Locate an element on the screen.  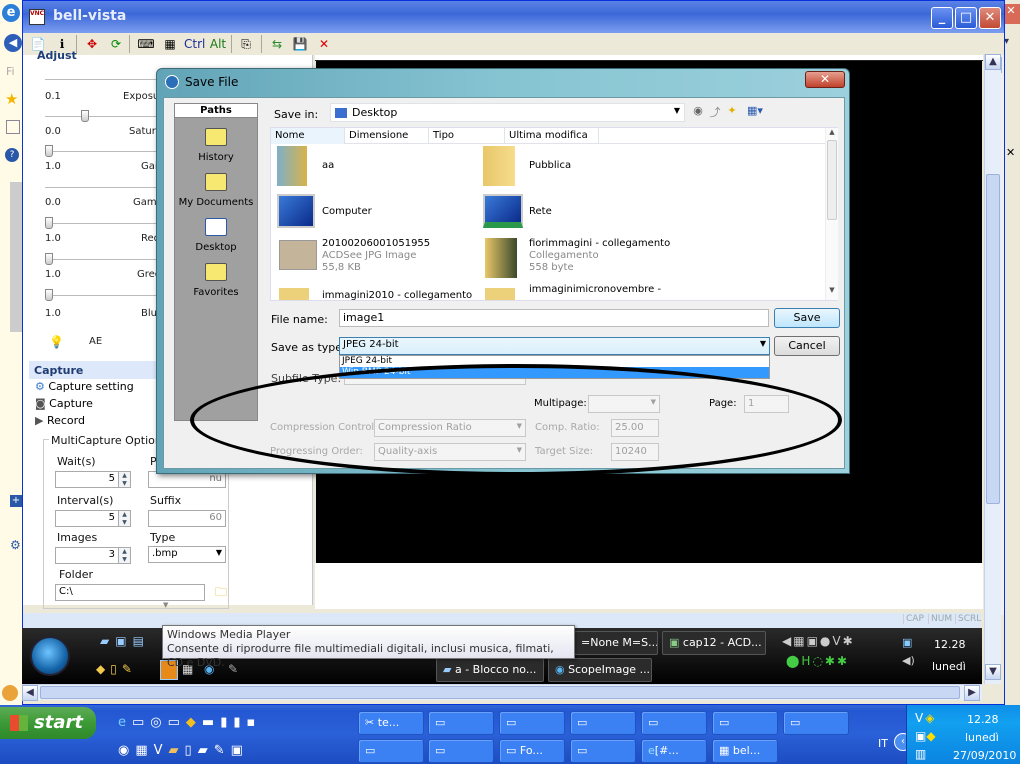
close-icon: ✕ is located at coordinates (1010, 152).